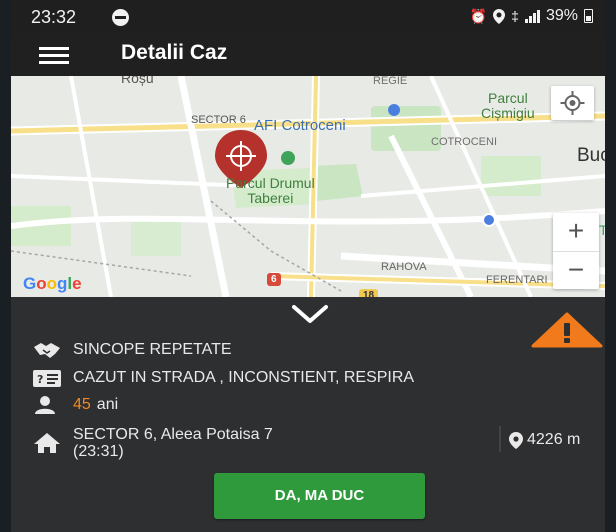  I want to click on map-label-cotroceni: COTROCENI, so click(464, 142).